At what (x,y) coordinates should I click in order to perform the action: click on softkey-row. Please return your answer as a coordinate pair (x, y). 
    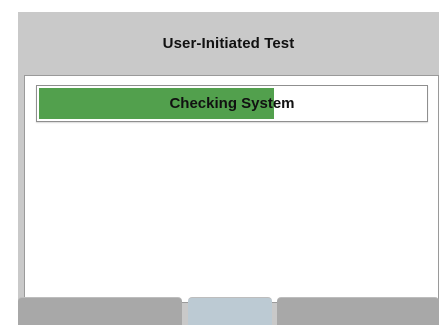
    Looking at the image, I should click on (228, 311).